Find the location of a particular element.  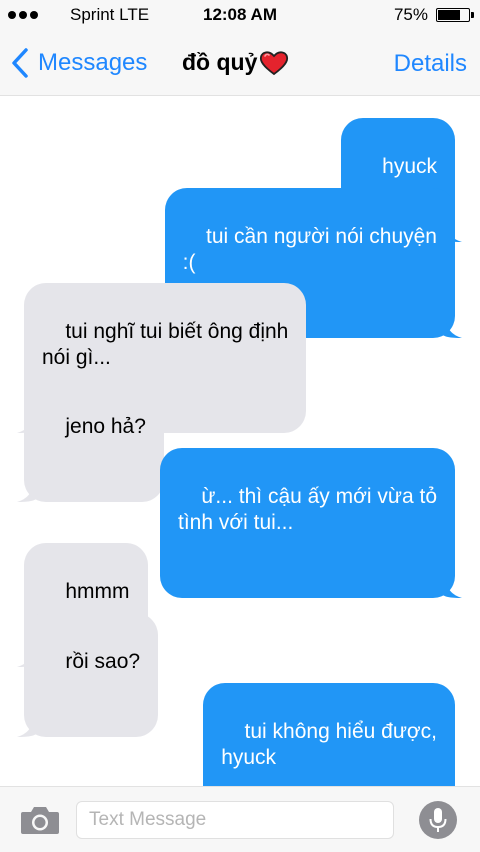

battery-percent: 75% is located at coordinates (410, 14).